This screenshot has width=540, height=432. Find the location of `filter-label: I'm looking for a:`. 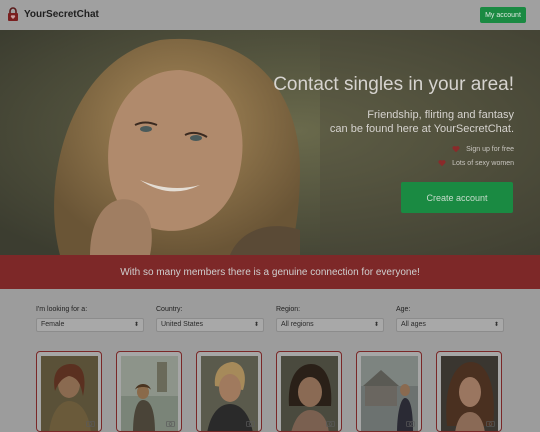

filter-label: I'm looking for a: is located at coordinates (62, 309).